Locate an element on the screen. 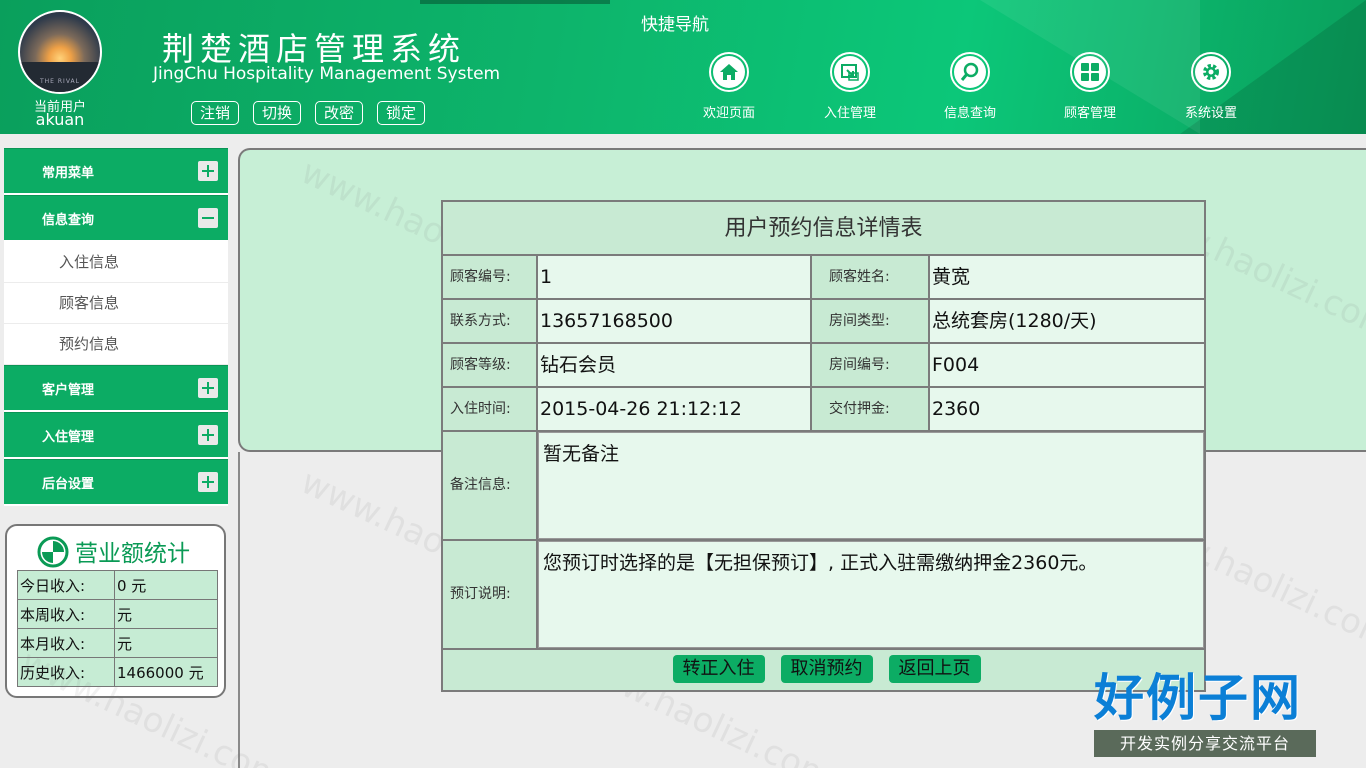 This screenshot has width=1366, height=768. nav-checkin: 入住管理 is located at coordinates (850, 86).